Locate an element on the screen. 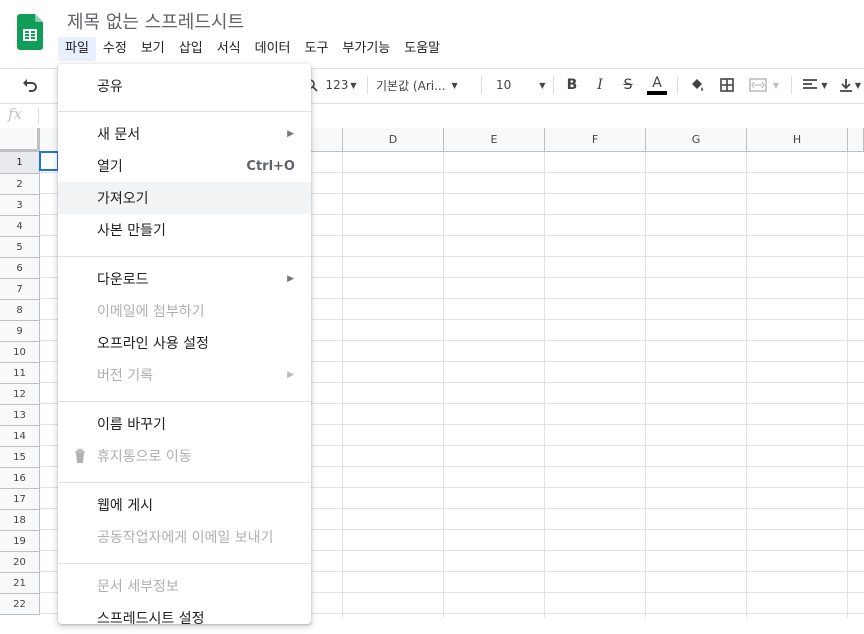 The width and height of the screenshot is (864, 634). text-color-label: A is located at coordinates (657, 82).